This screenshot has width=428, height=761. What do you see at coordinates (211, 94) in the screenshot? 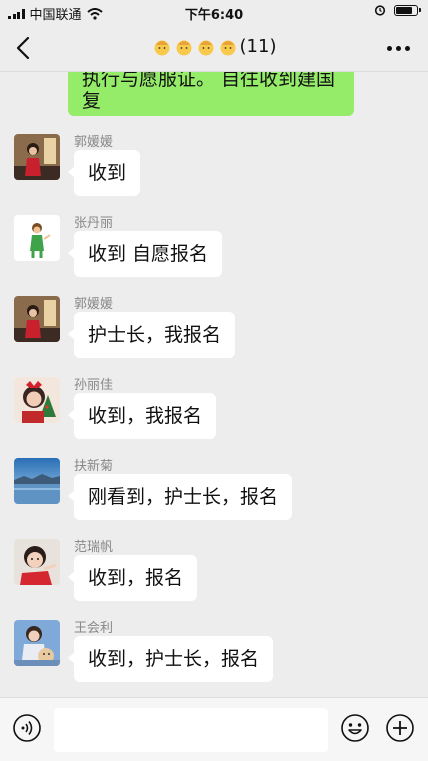
I see `self-message-bubble: 执行与愿服证。 自往收到建国 复` at bounding box center [211, 94].